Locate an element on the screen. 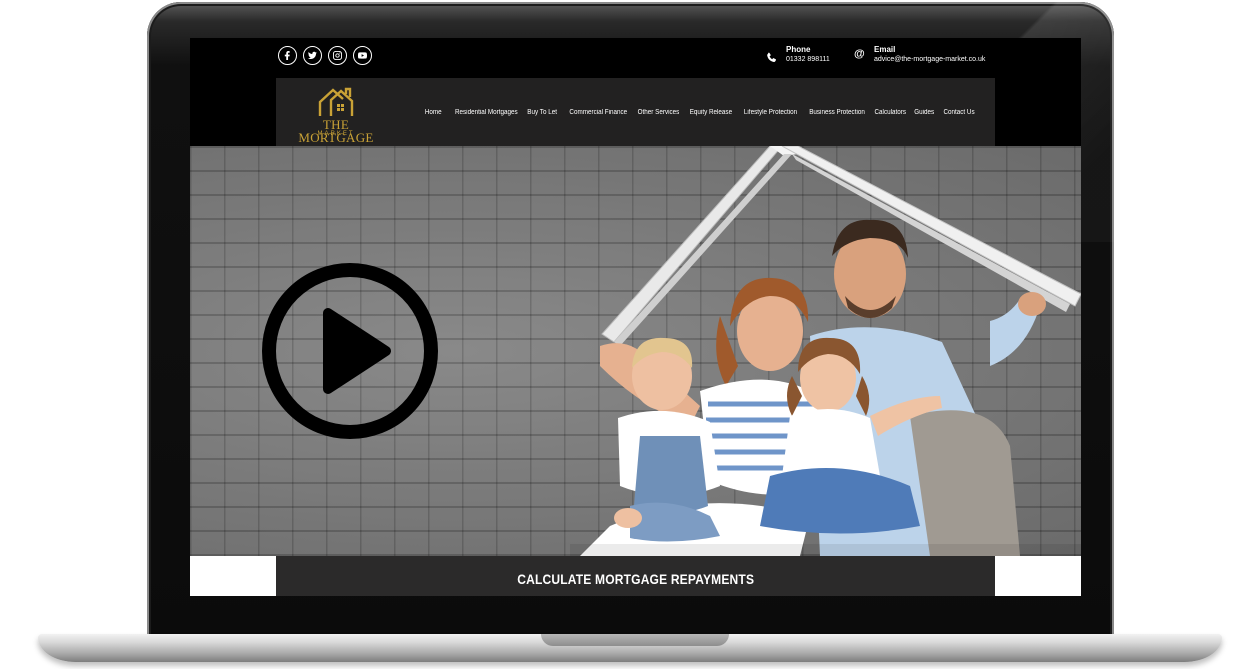  cta-band: CALCULATE MORTGAGE REPAYMENTS is located at coordinates (635, 576).